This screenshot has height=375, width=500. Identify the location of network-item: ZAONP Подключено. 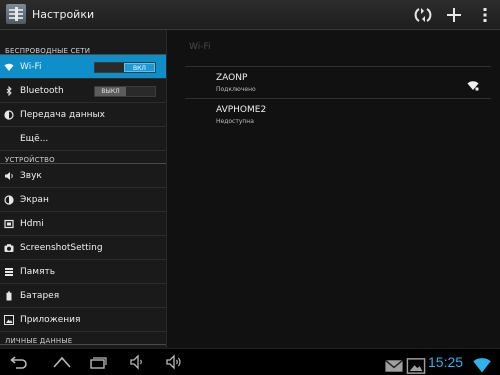
(338, 82).